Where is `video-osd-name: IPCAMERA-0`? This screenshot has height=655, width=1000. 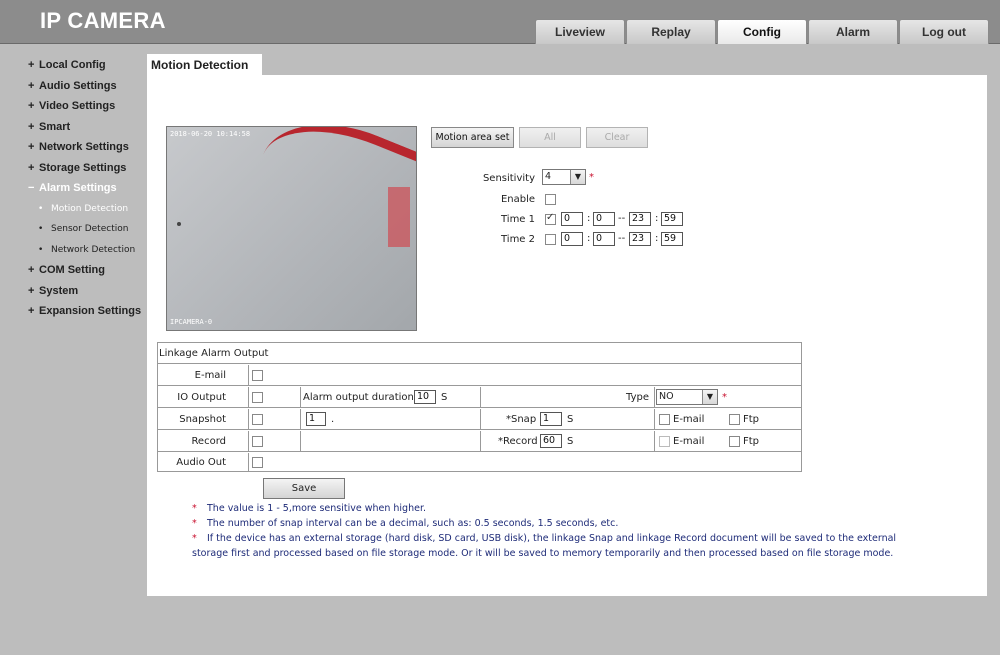
video-osd-name: IPCAMERA-0 is located at coordinates (191, 322).